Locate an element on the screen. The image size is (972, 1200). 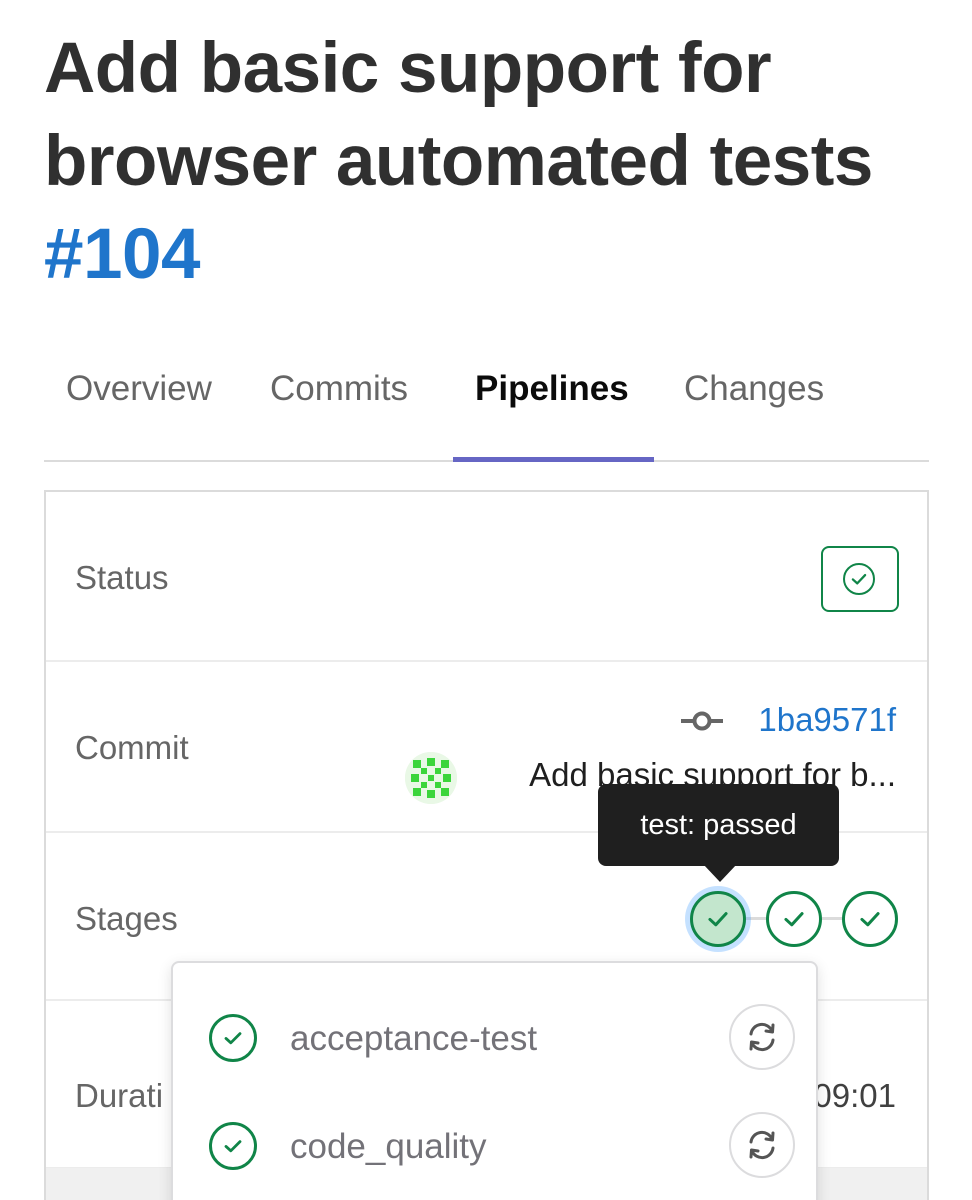
active-tab-indicator is located at coordinates (553, 459).